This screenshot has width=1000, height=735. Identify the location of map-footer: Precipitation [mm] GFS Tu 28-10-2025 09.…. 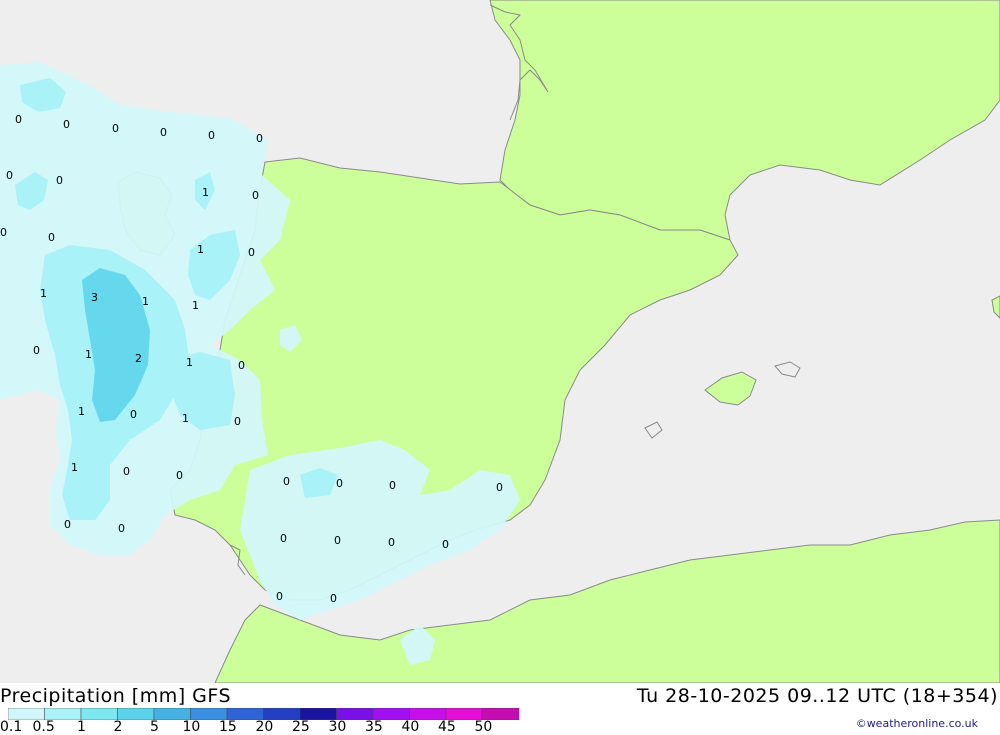
(500, 709).